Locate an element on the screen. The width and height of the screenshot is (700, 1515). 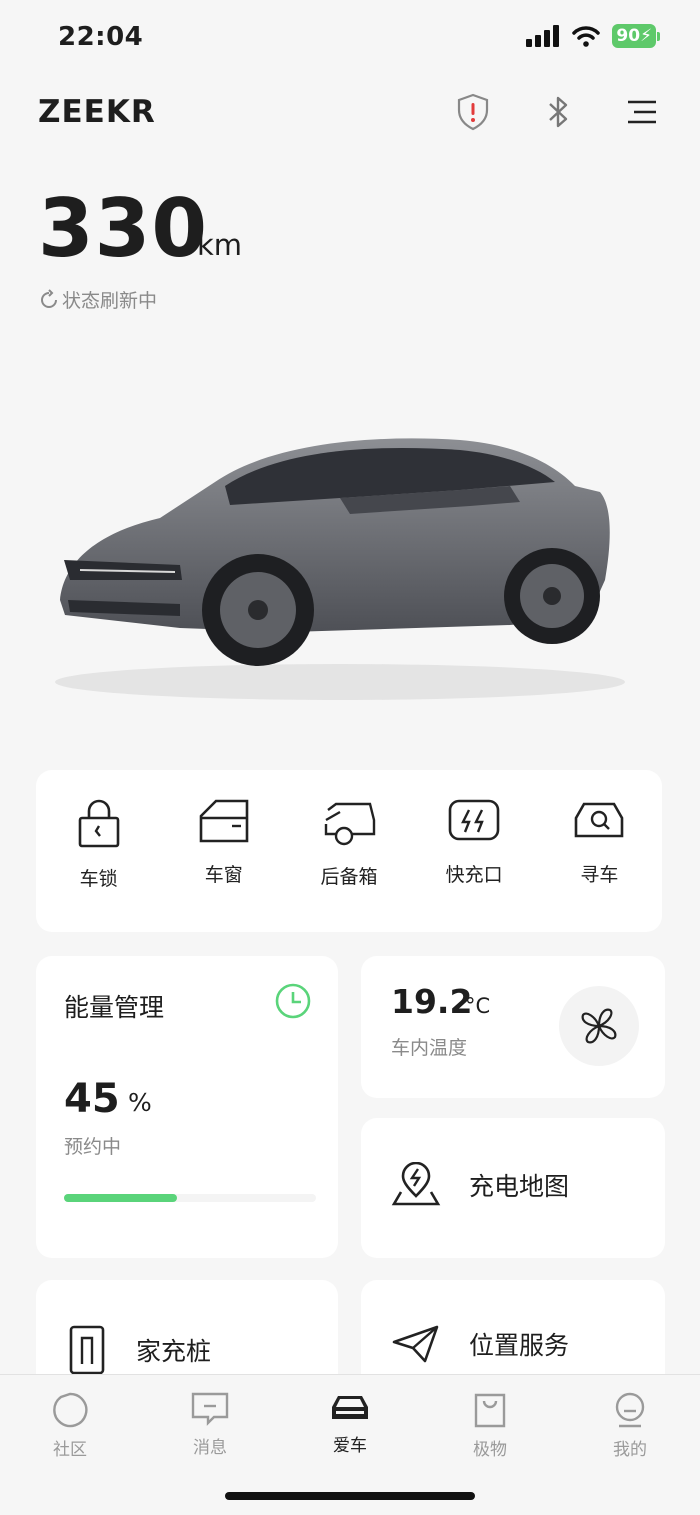
charging-map-card: 充电地图 is located at coordinates (513, 1188).